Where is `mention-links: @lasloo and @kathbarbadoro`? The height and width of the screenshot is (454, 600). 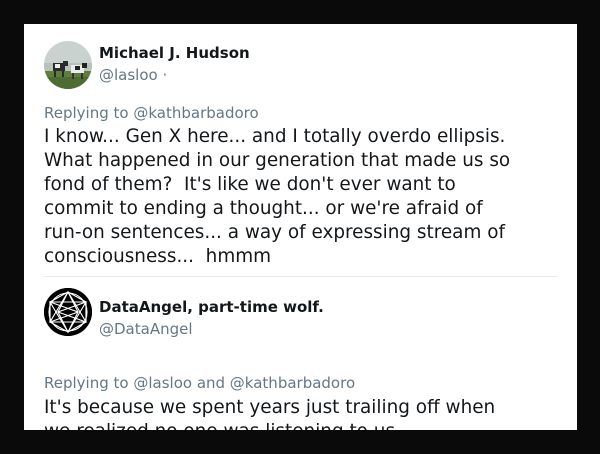
mention-links: @lasloo and @kathbarbadoro is located at coordinates (244, 383).